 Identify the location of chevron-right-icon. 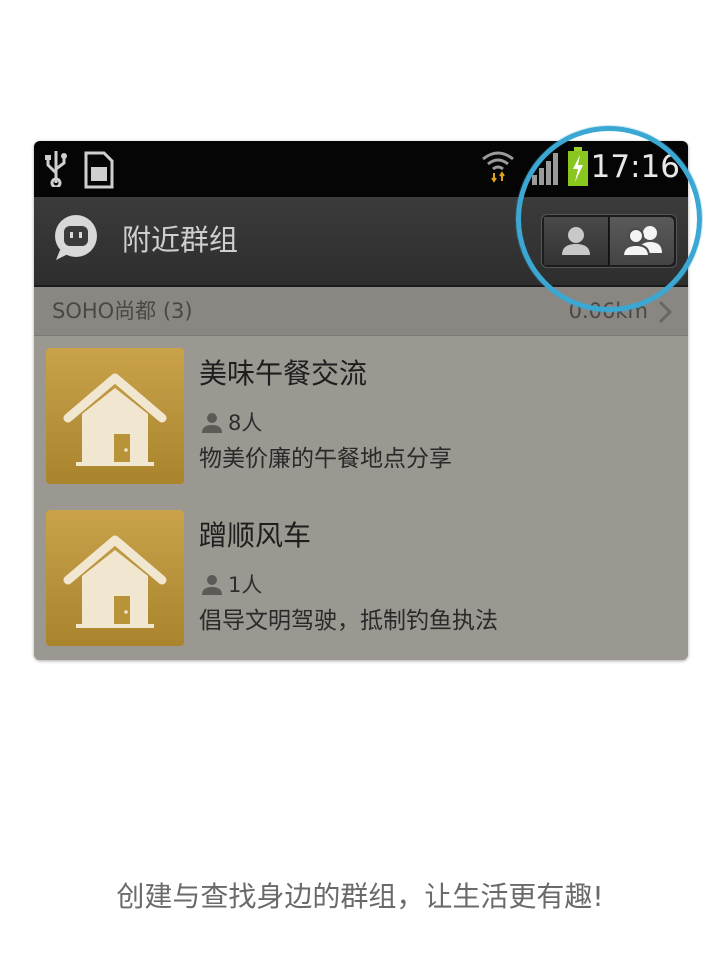
(665, 312).